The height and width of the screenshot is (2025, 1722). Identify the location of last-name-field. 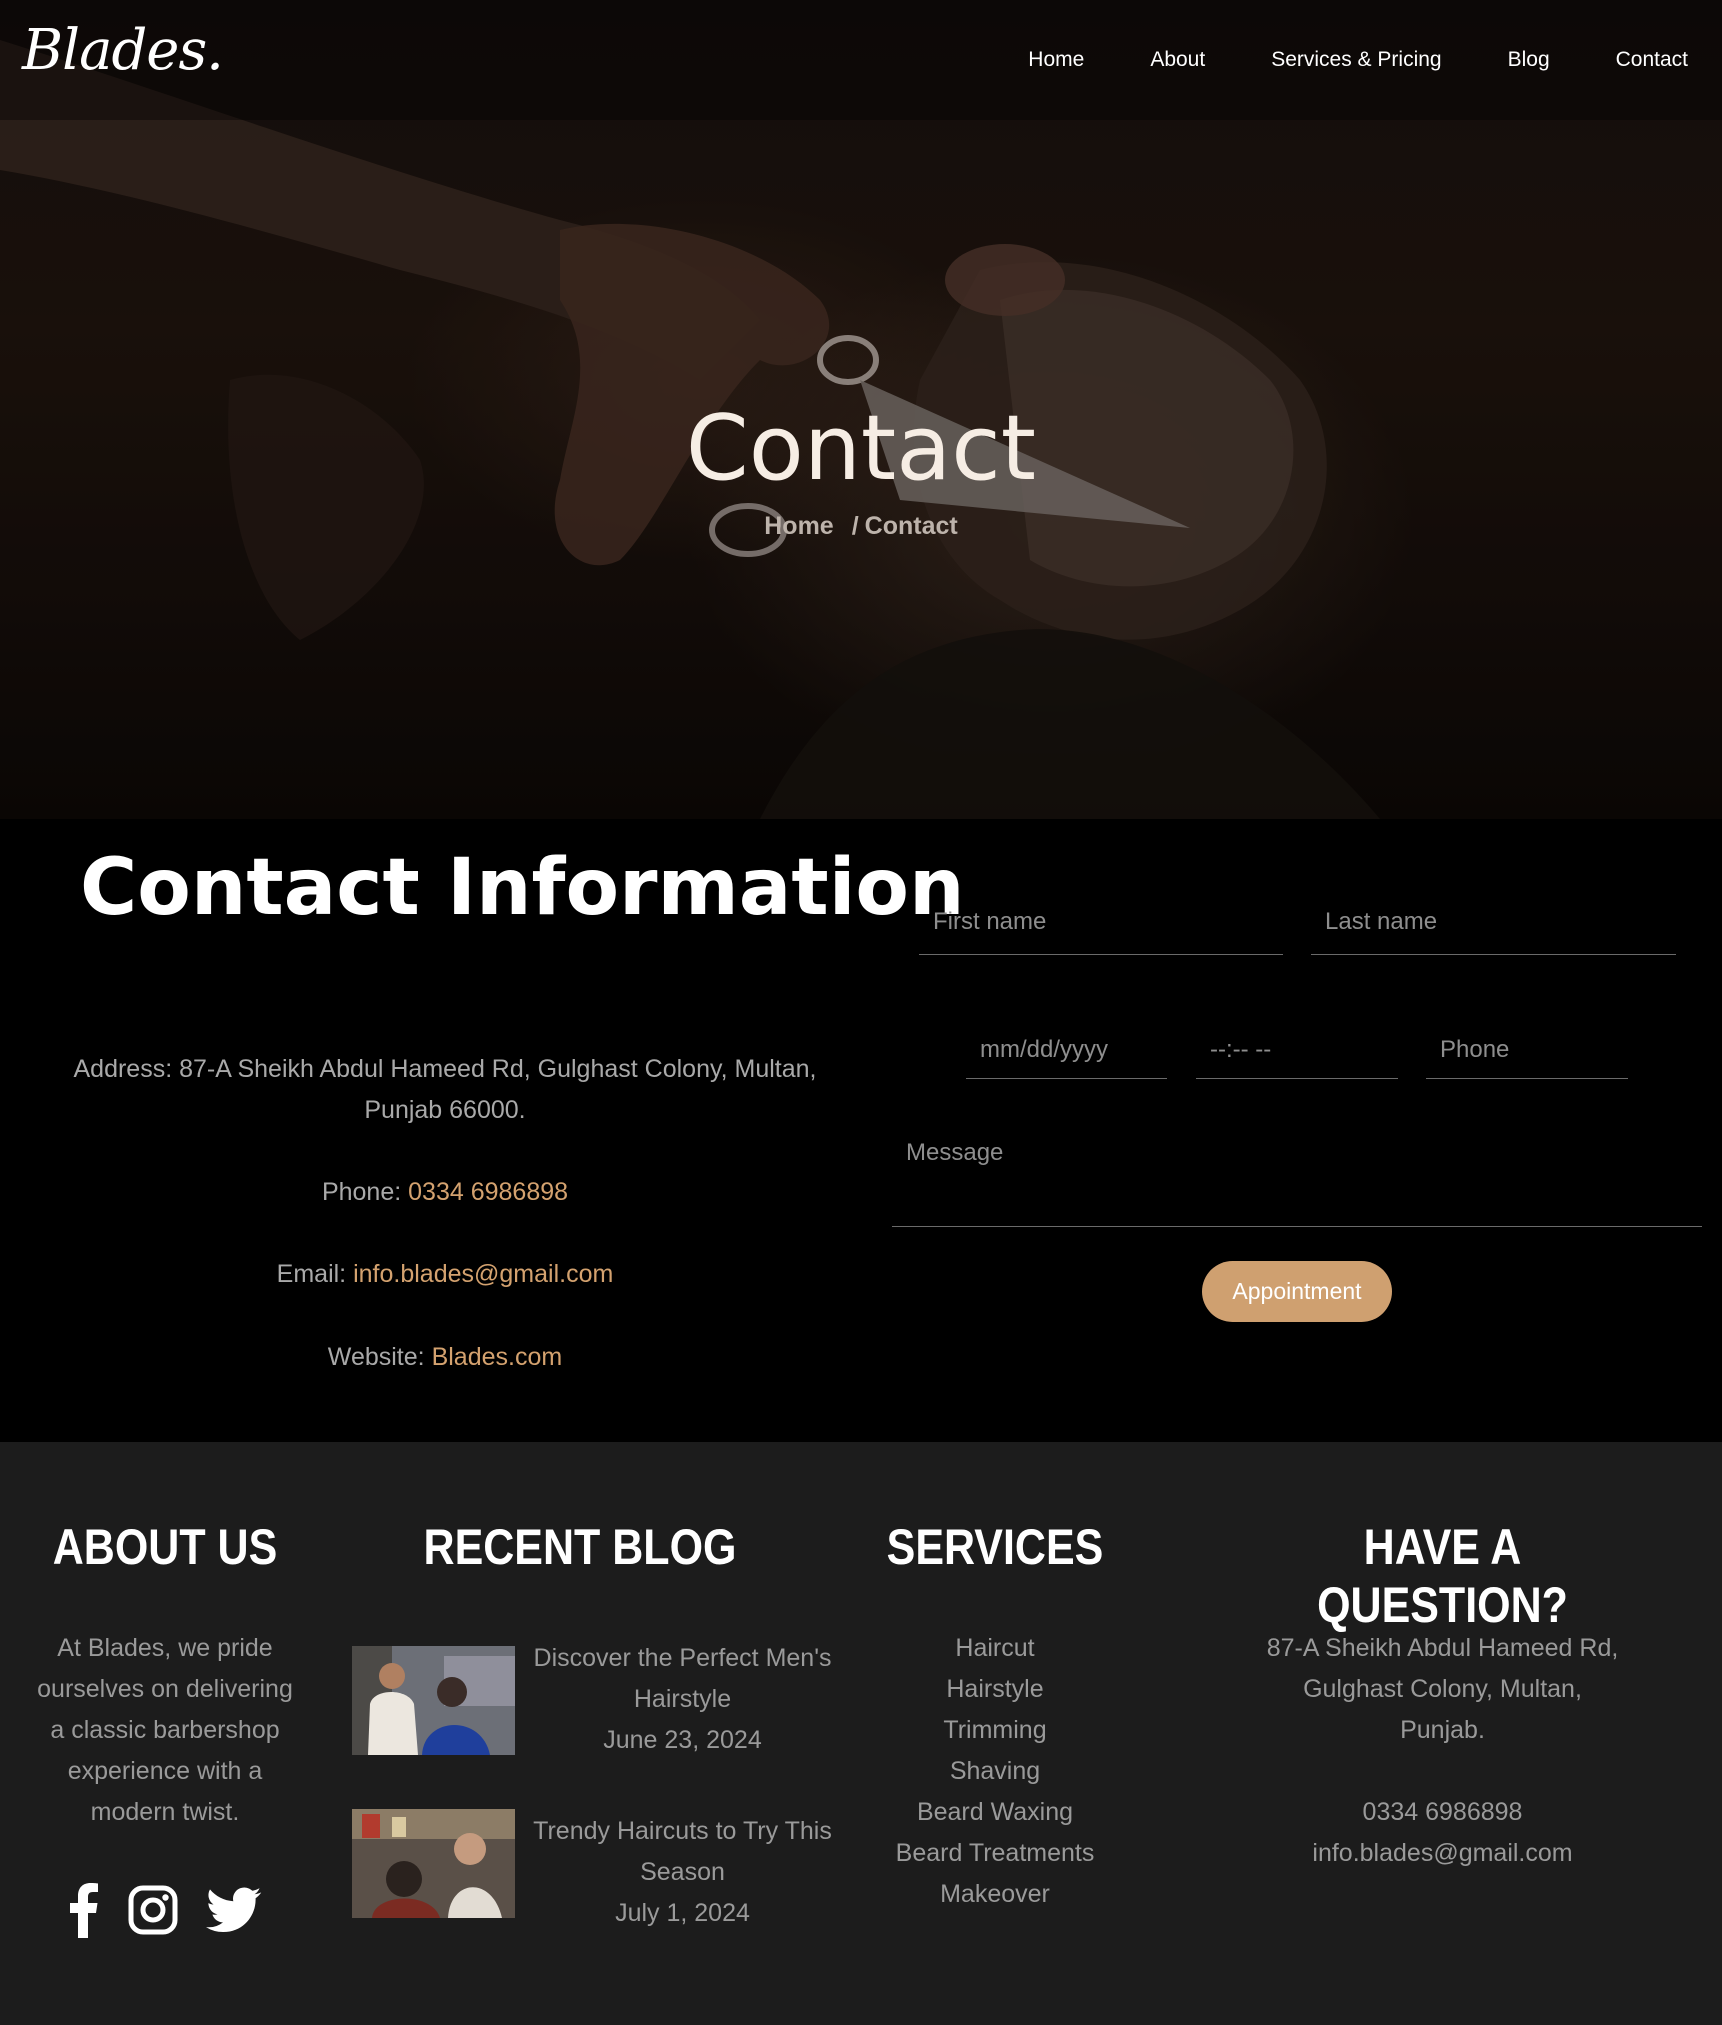
(1493, 922).